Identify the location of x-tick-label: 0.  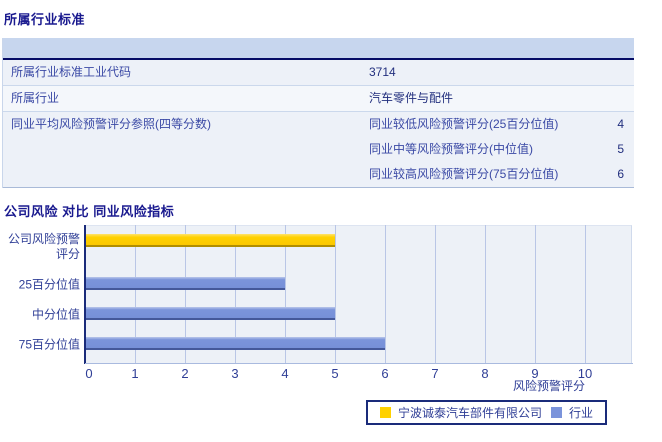
(89, 373).